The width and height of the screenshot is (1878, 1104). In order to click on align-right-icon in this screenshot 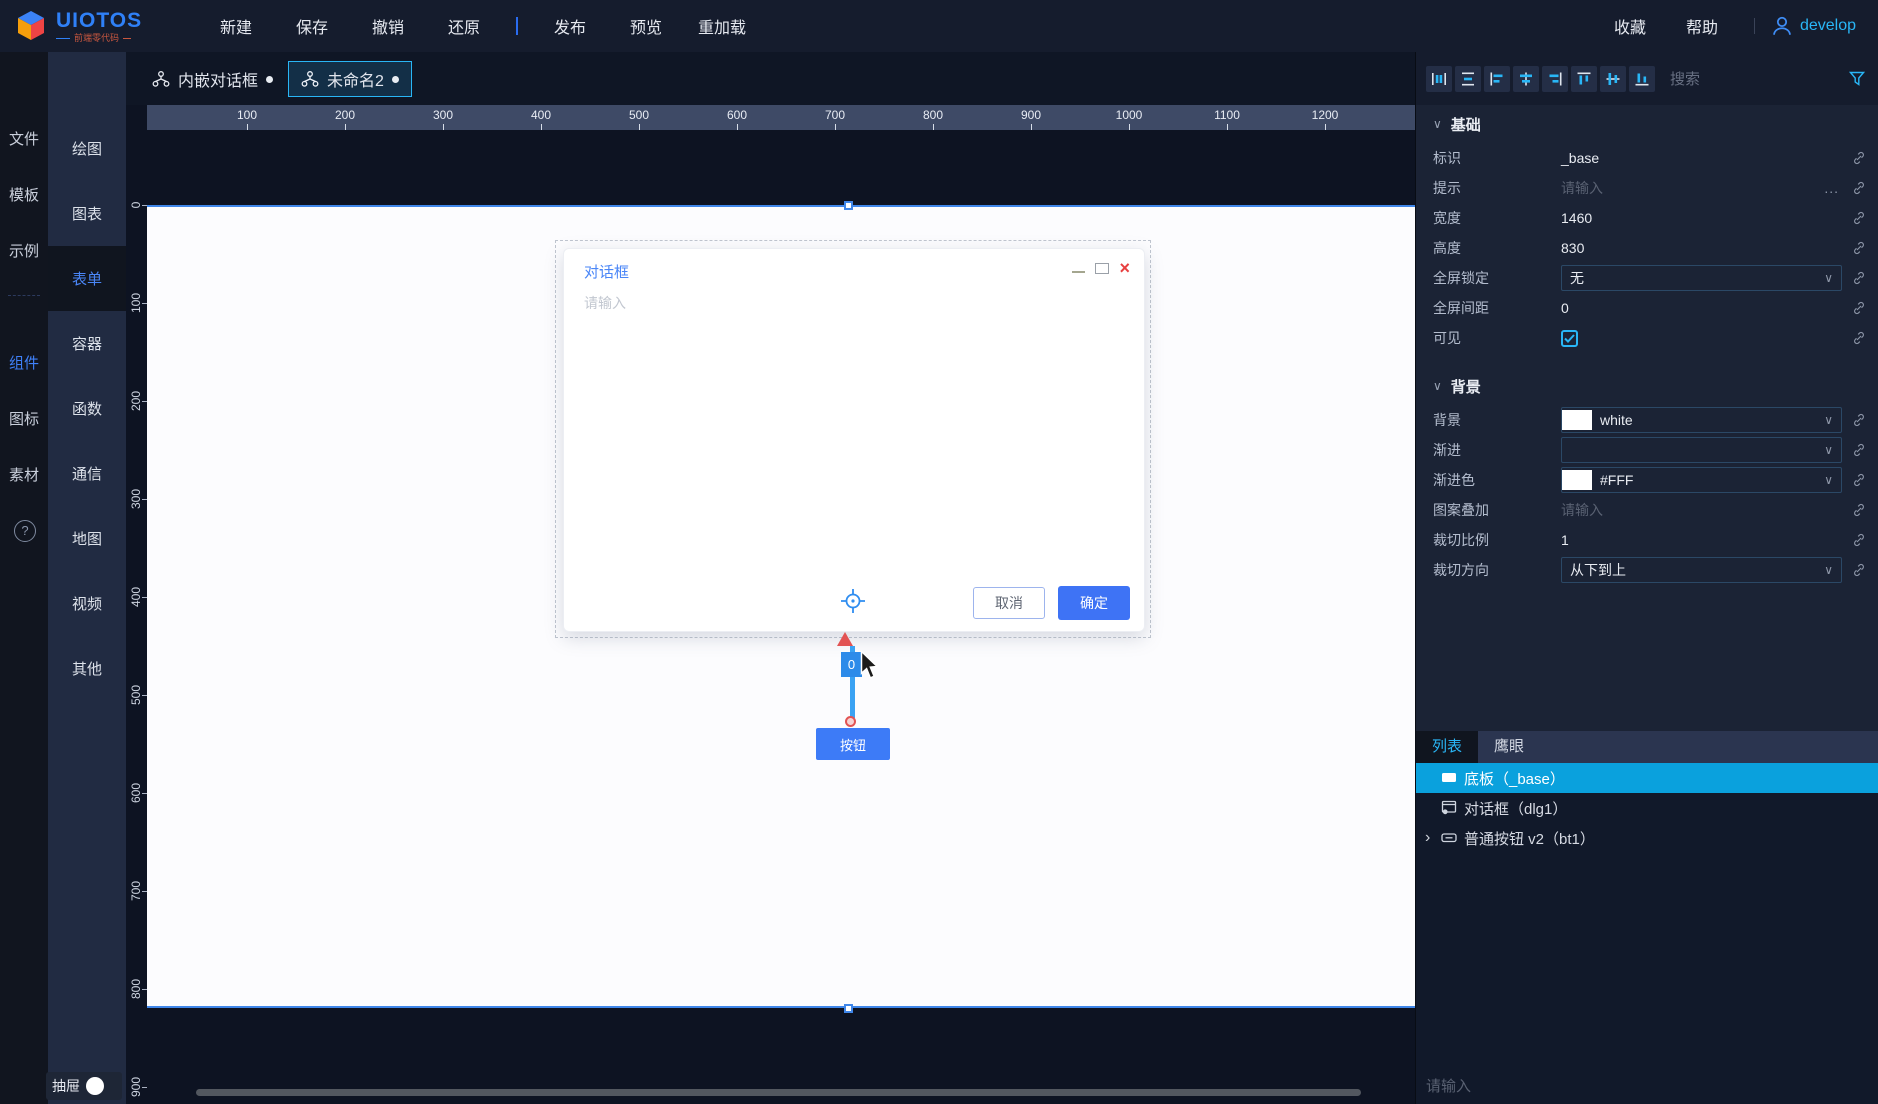, I will do `click(1555, 78)`.